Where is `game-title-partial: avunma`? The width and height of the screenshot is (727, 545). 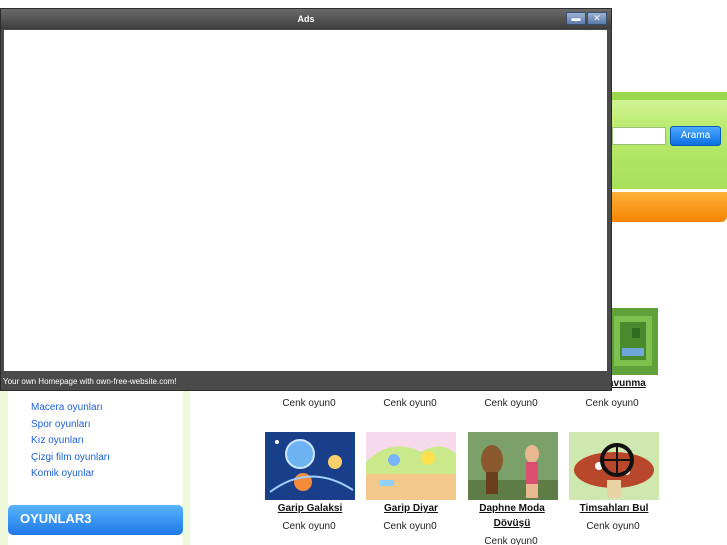 game-title-partial: avunma is located at coordinates (633, 383).